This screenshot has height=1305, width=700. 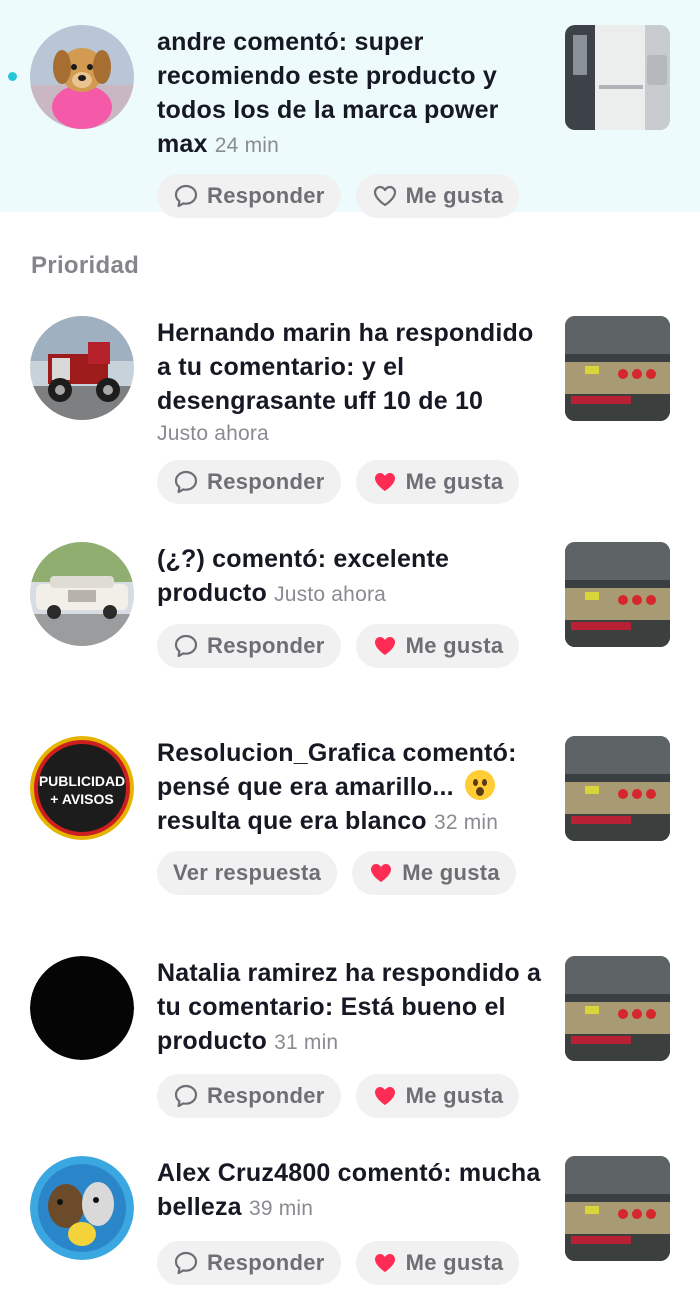 I want to click on logo-line-1: PUBLICIDAD, so click(x=82, y=781).